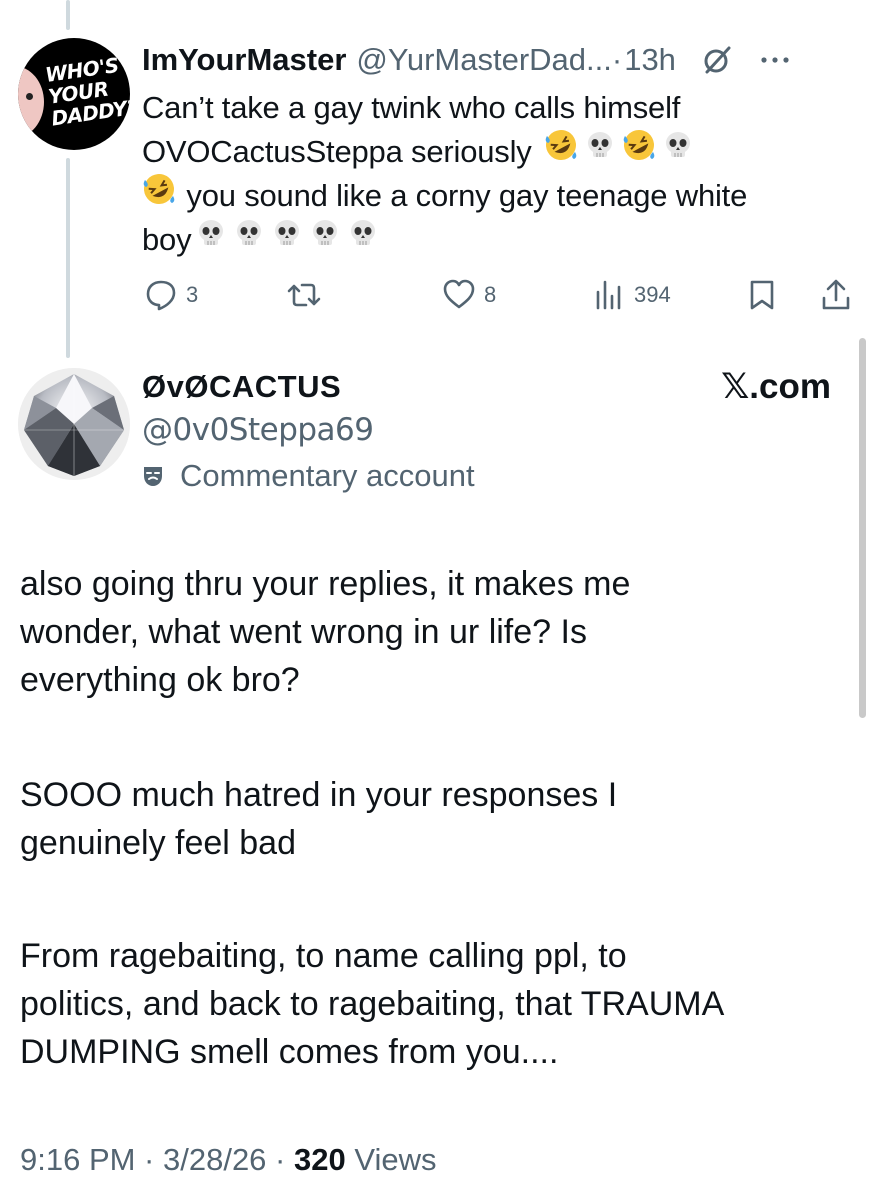 Image resolution: width=874 pixels, height=1199 pixels. Describe the element at coordinates (717, 60) in the screenshot. I see `grok-icon` at that location.